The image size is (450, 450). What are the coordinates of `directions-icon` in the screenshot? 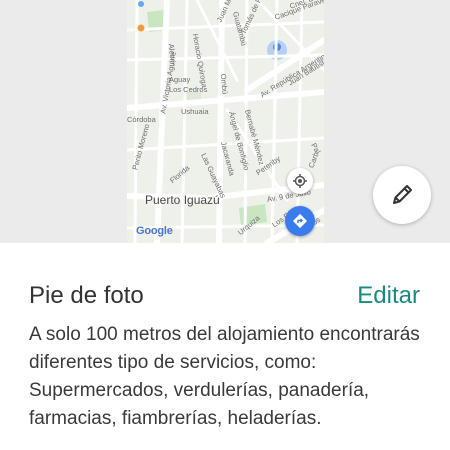 It's located at (300, 221).